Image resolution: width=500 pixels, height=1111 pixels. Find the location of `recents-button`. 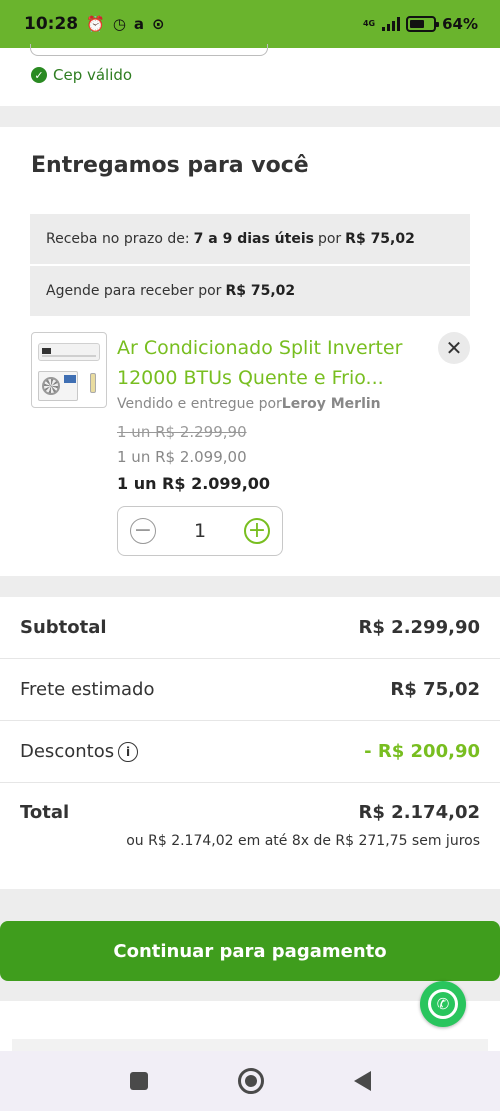

recents-button is located at coordinates (138, 1081).